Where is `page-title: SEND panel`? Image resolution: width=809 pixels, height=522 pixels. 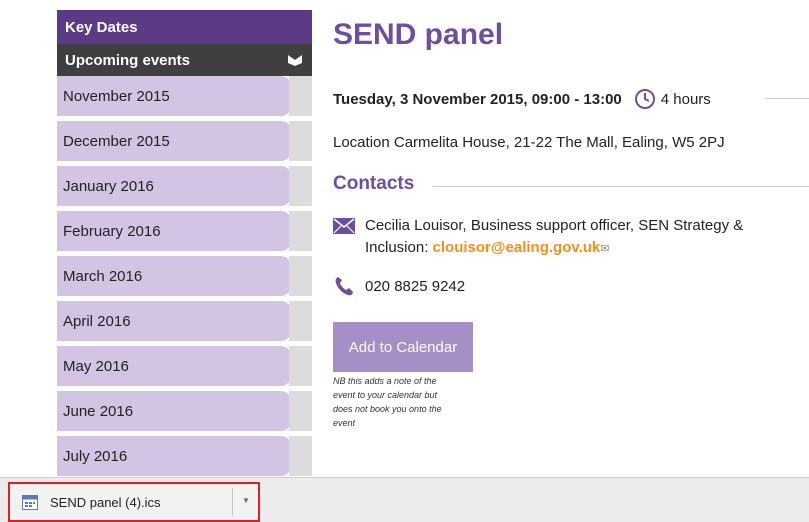
page-title: SEND panel is located at coordinates (418, 34).